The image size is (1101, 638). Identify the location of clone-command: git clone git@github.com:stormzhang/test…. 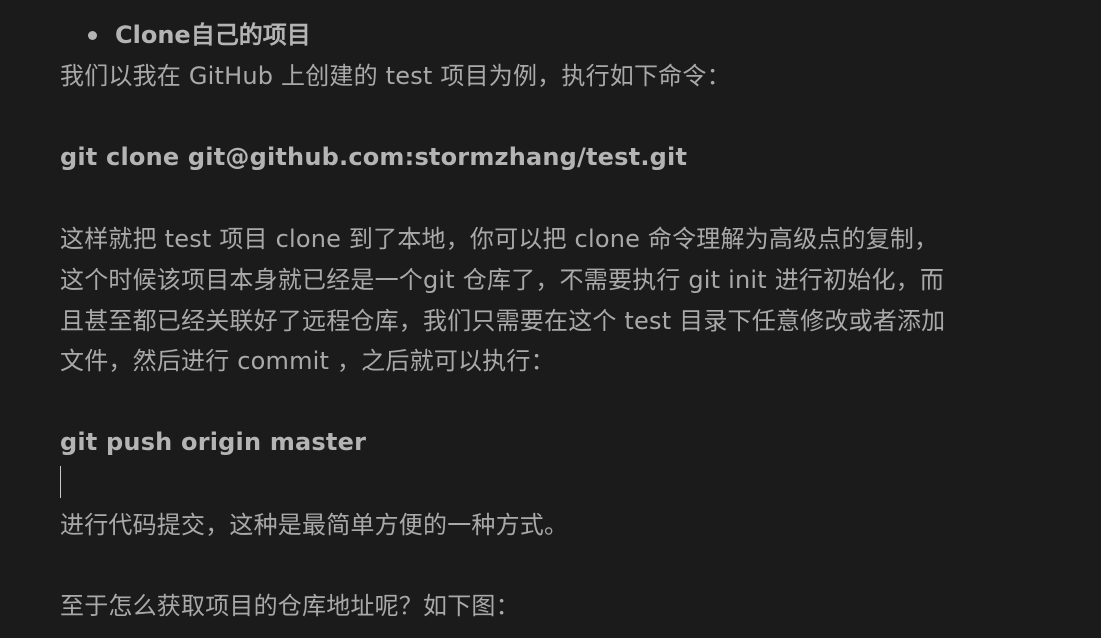
(373, 157).